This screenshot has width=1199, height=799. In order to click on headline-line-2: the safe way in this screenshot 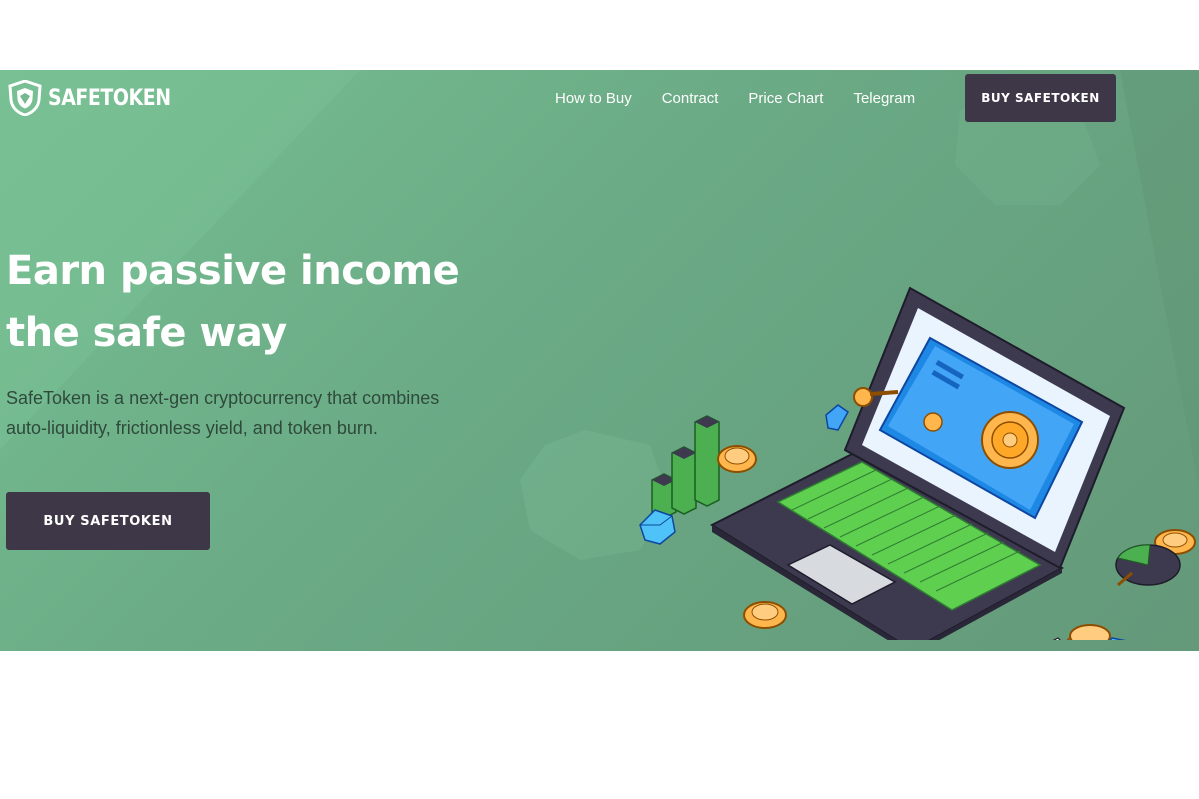, I will do `click(146, 333)`.